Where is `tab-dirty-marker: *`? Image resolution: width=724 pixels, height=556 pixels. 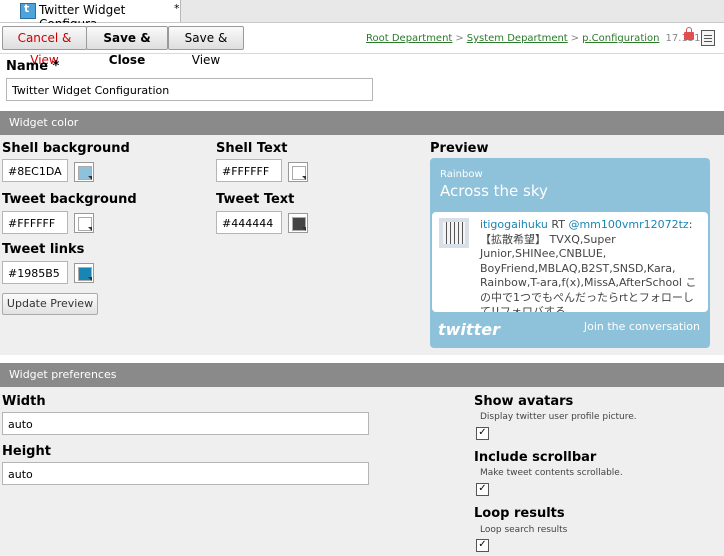
tab-dirty-marker: * is located at coordinates (177, 8).